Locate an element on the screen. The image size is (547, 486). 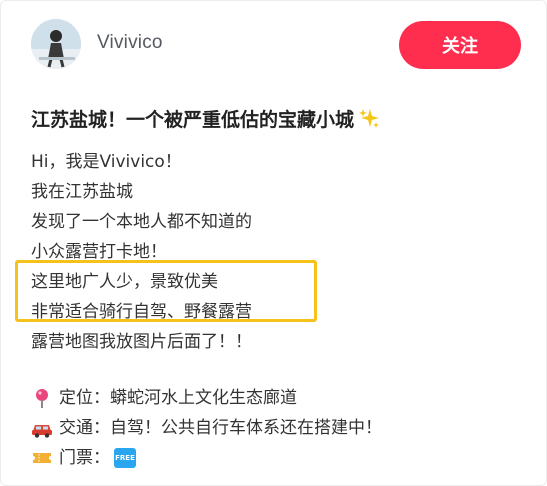
body-line: 我在江苏盐城 is located at coordinates (82, 192).